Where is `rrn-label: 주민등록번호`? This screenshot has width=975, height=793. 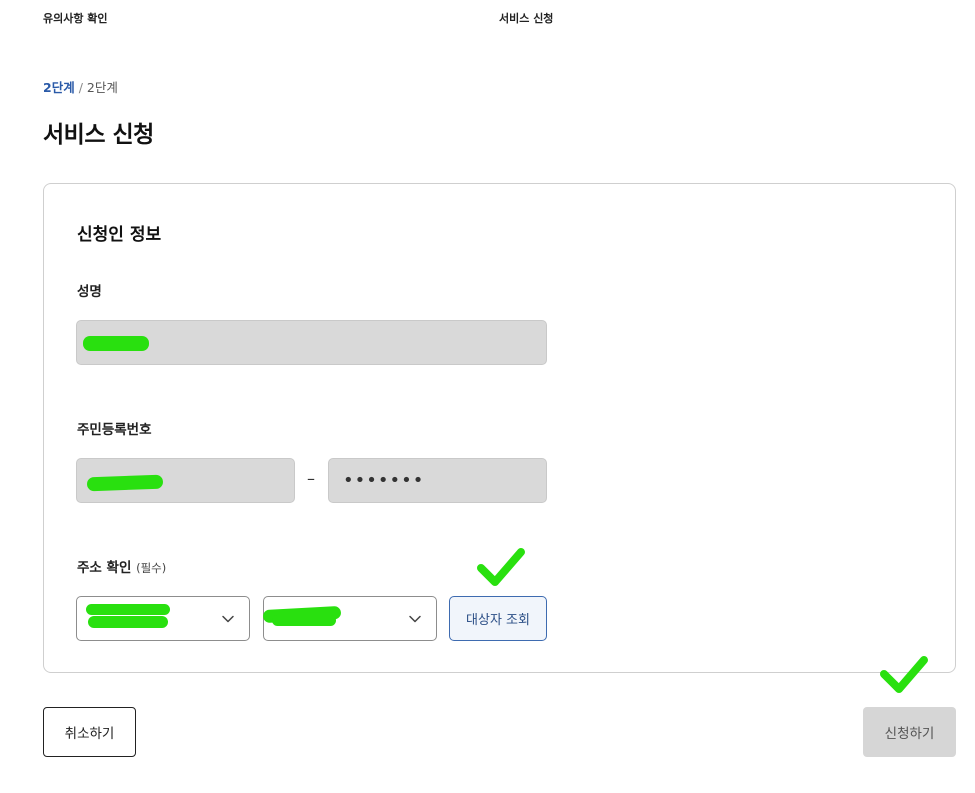 rrn-label: 주민등록번호 is located at coordinates (114, 430).